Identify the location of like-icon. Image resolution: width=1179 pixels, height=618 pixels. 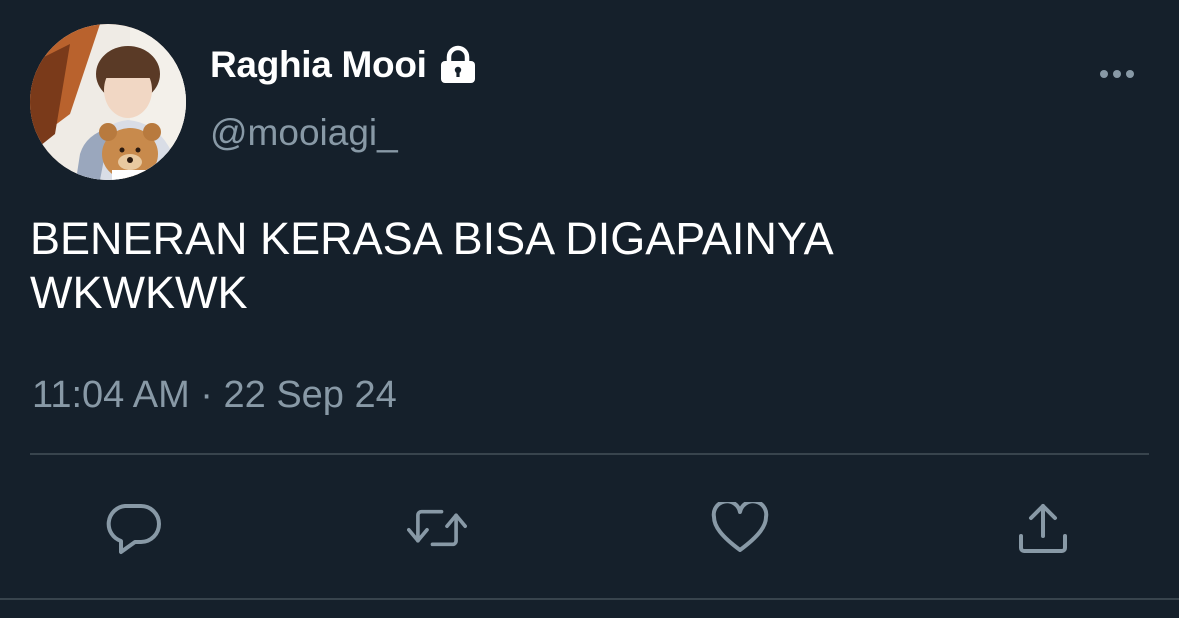
(740, 527).